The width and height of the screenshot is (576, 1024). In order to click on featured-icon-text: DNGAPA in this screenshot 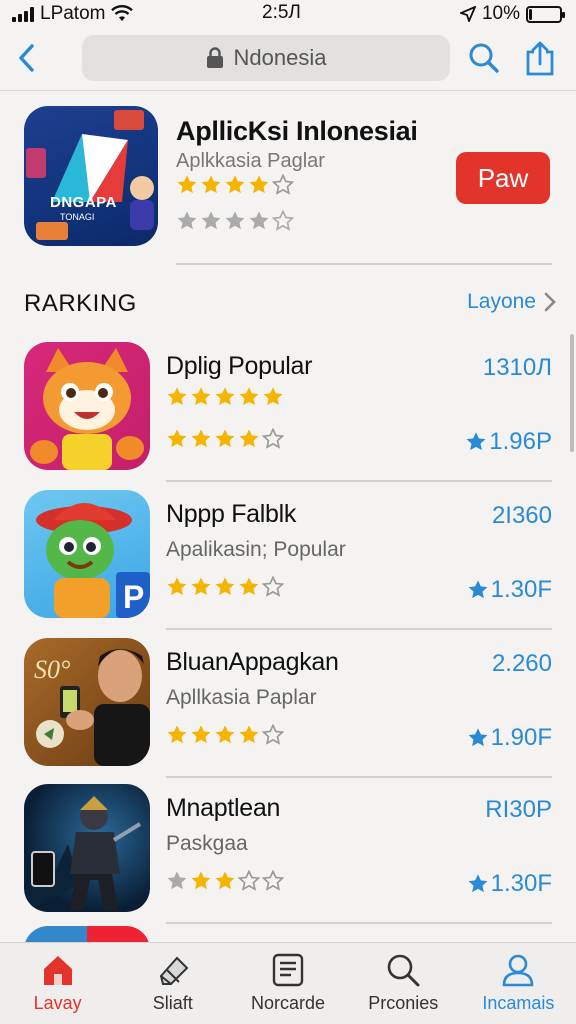, I will do `click(83, 202)`.